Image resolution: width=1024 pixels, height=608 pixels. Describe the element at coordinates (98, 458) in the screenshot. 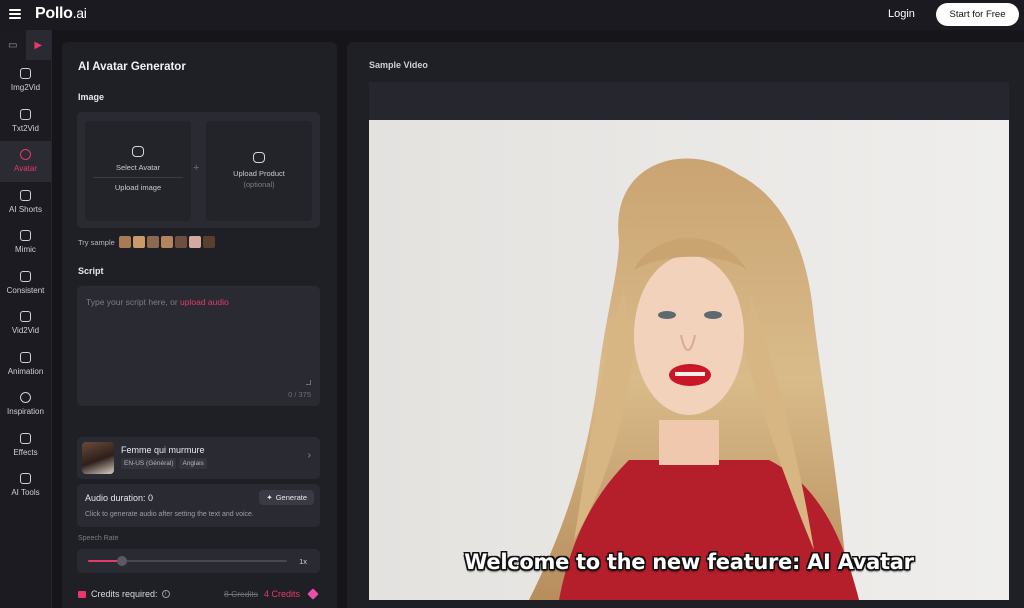

I see `voice-avatar` at that location.